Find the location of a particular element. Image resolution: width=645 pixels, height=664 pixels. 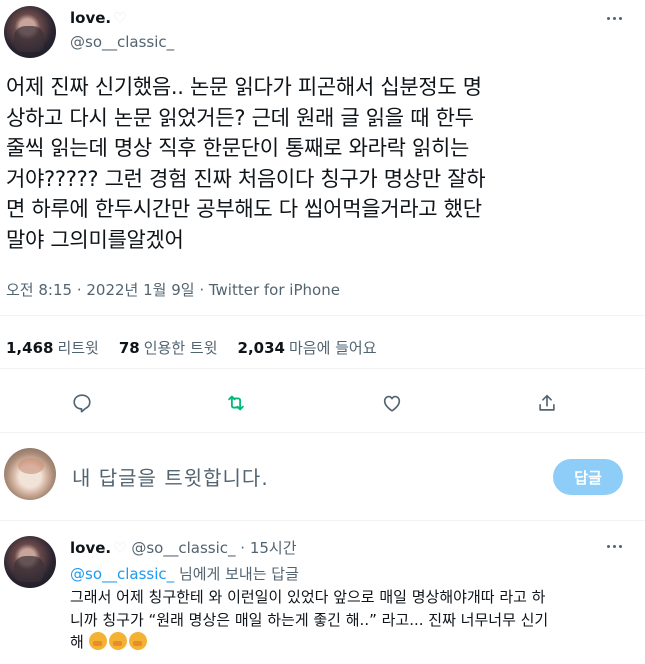

reply-author-handle: @so__classic_ is located at coordinates (183, 548).